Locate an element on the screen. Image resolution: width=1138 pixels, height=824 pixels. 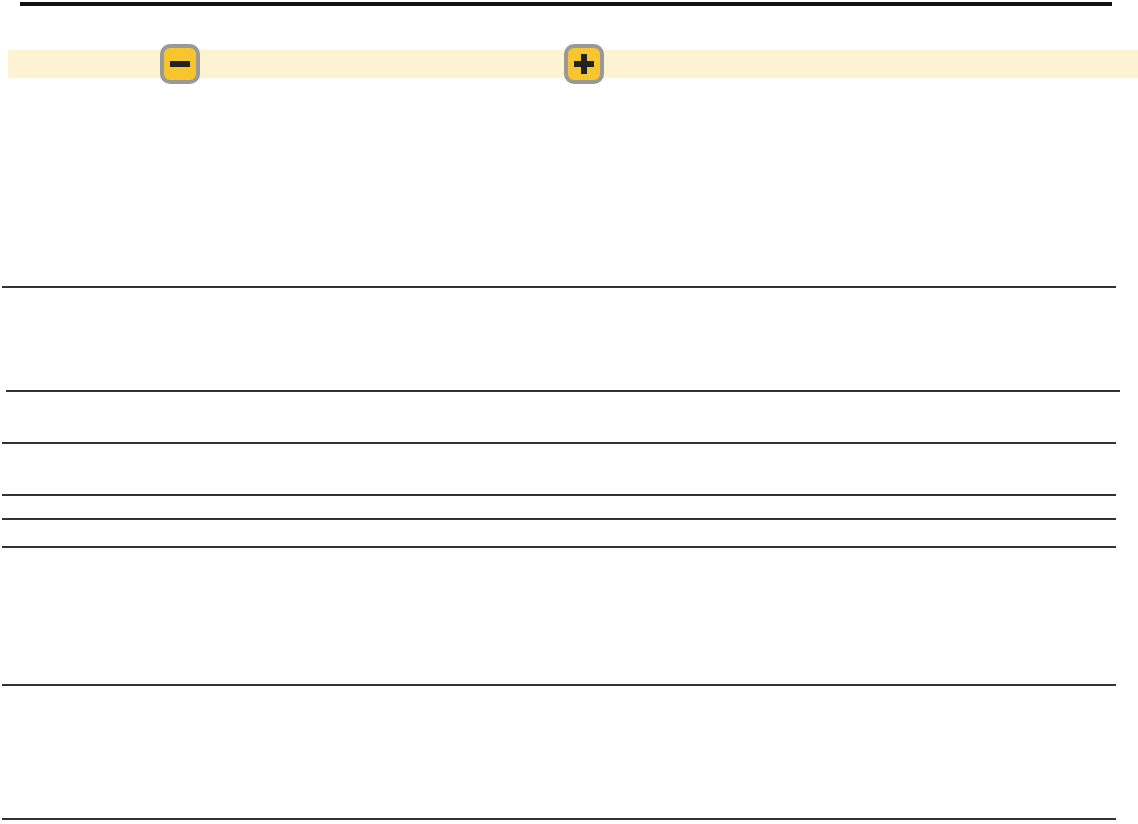
zoom-in-button is located at coordinates (584, 64).